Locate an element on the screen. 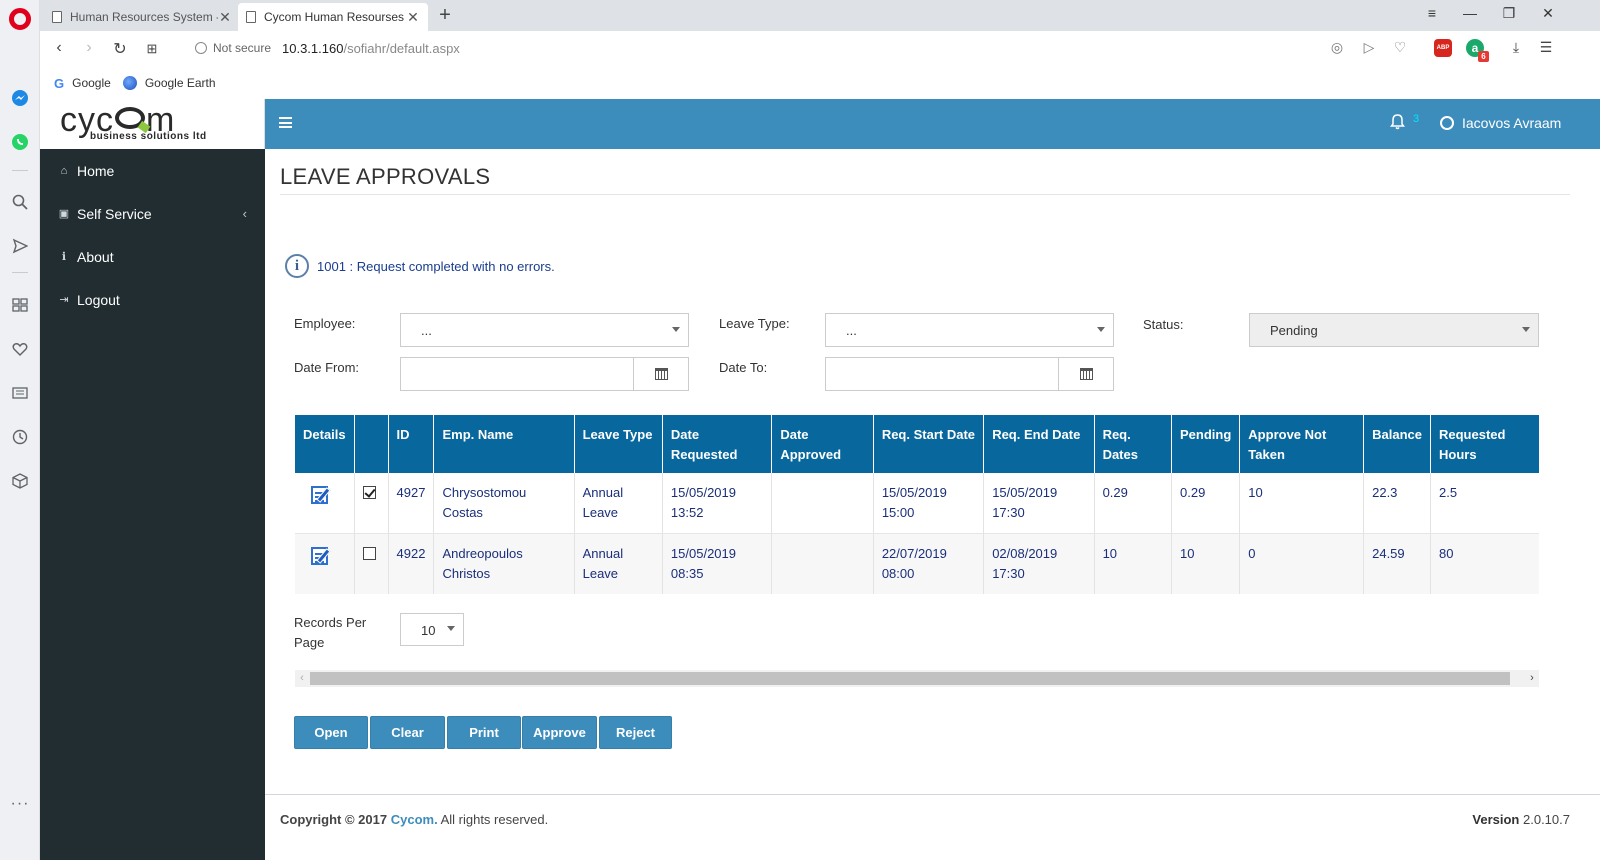  reload-icon: ↻ is located at coordinates (120, 49).